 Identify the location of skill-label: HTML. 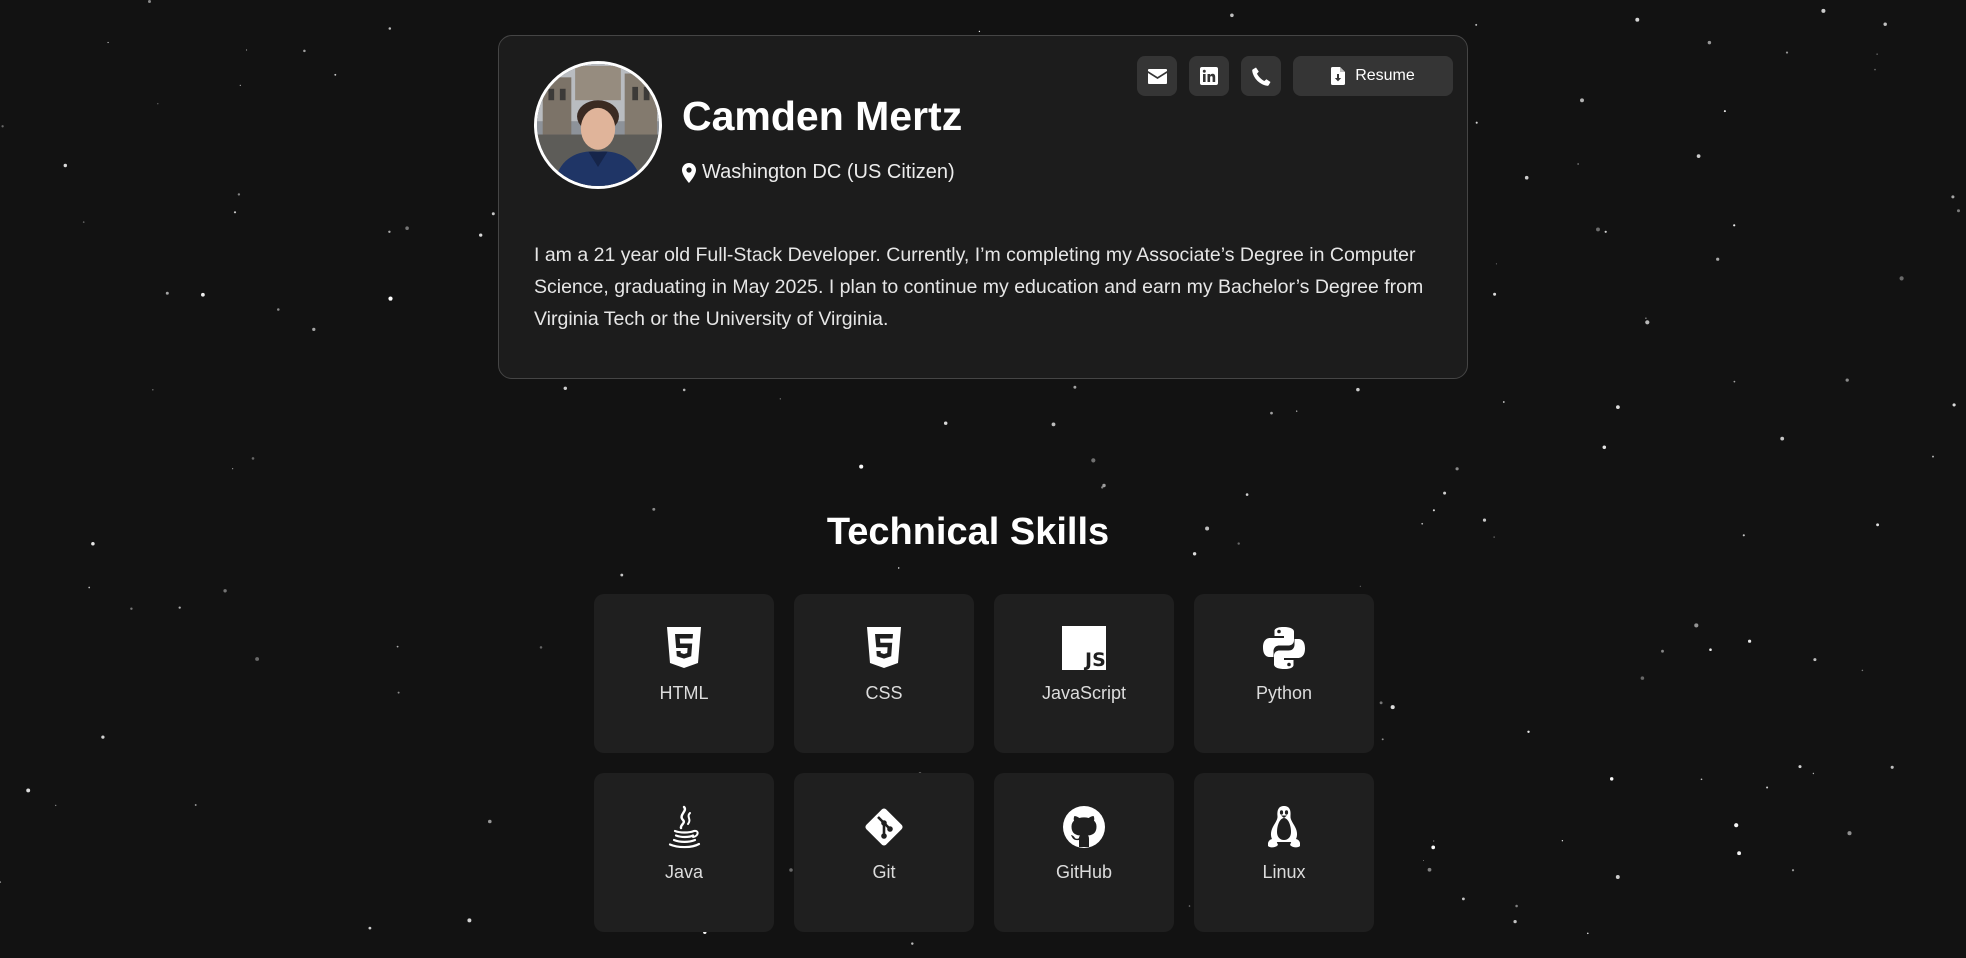
(684, 693).